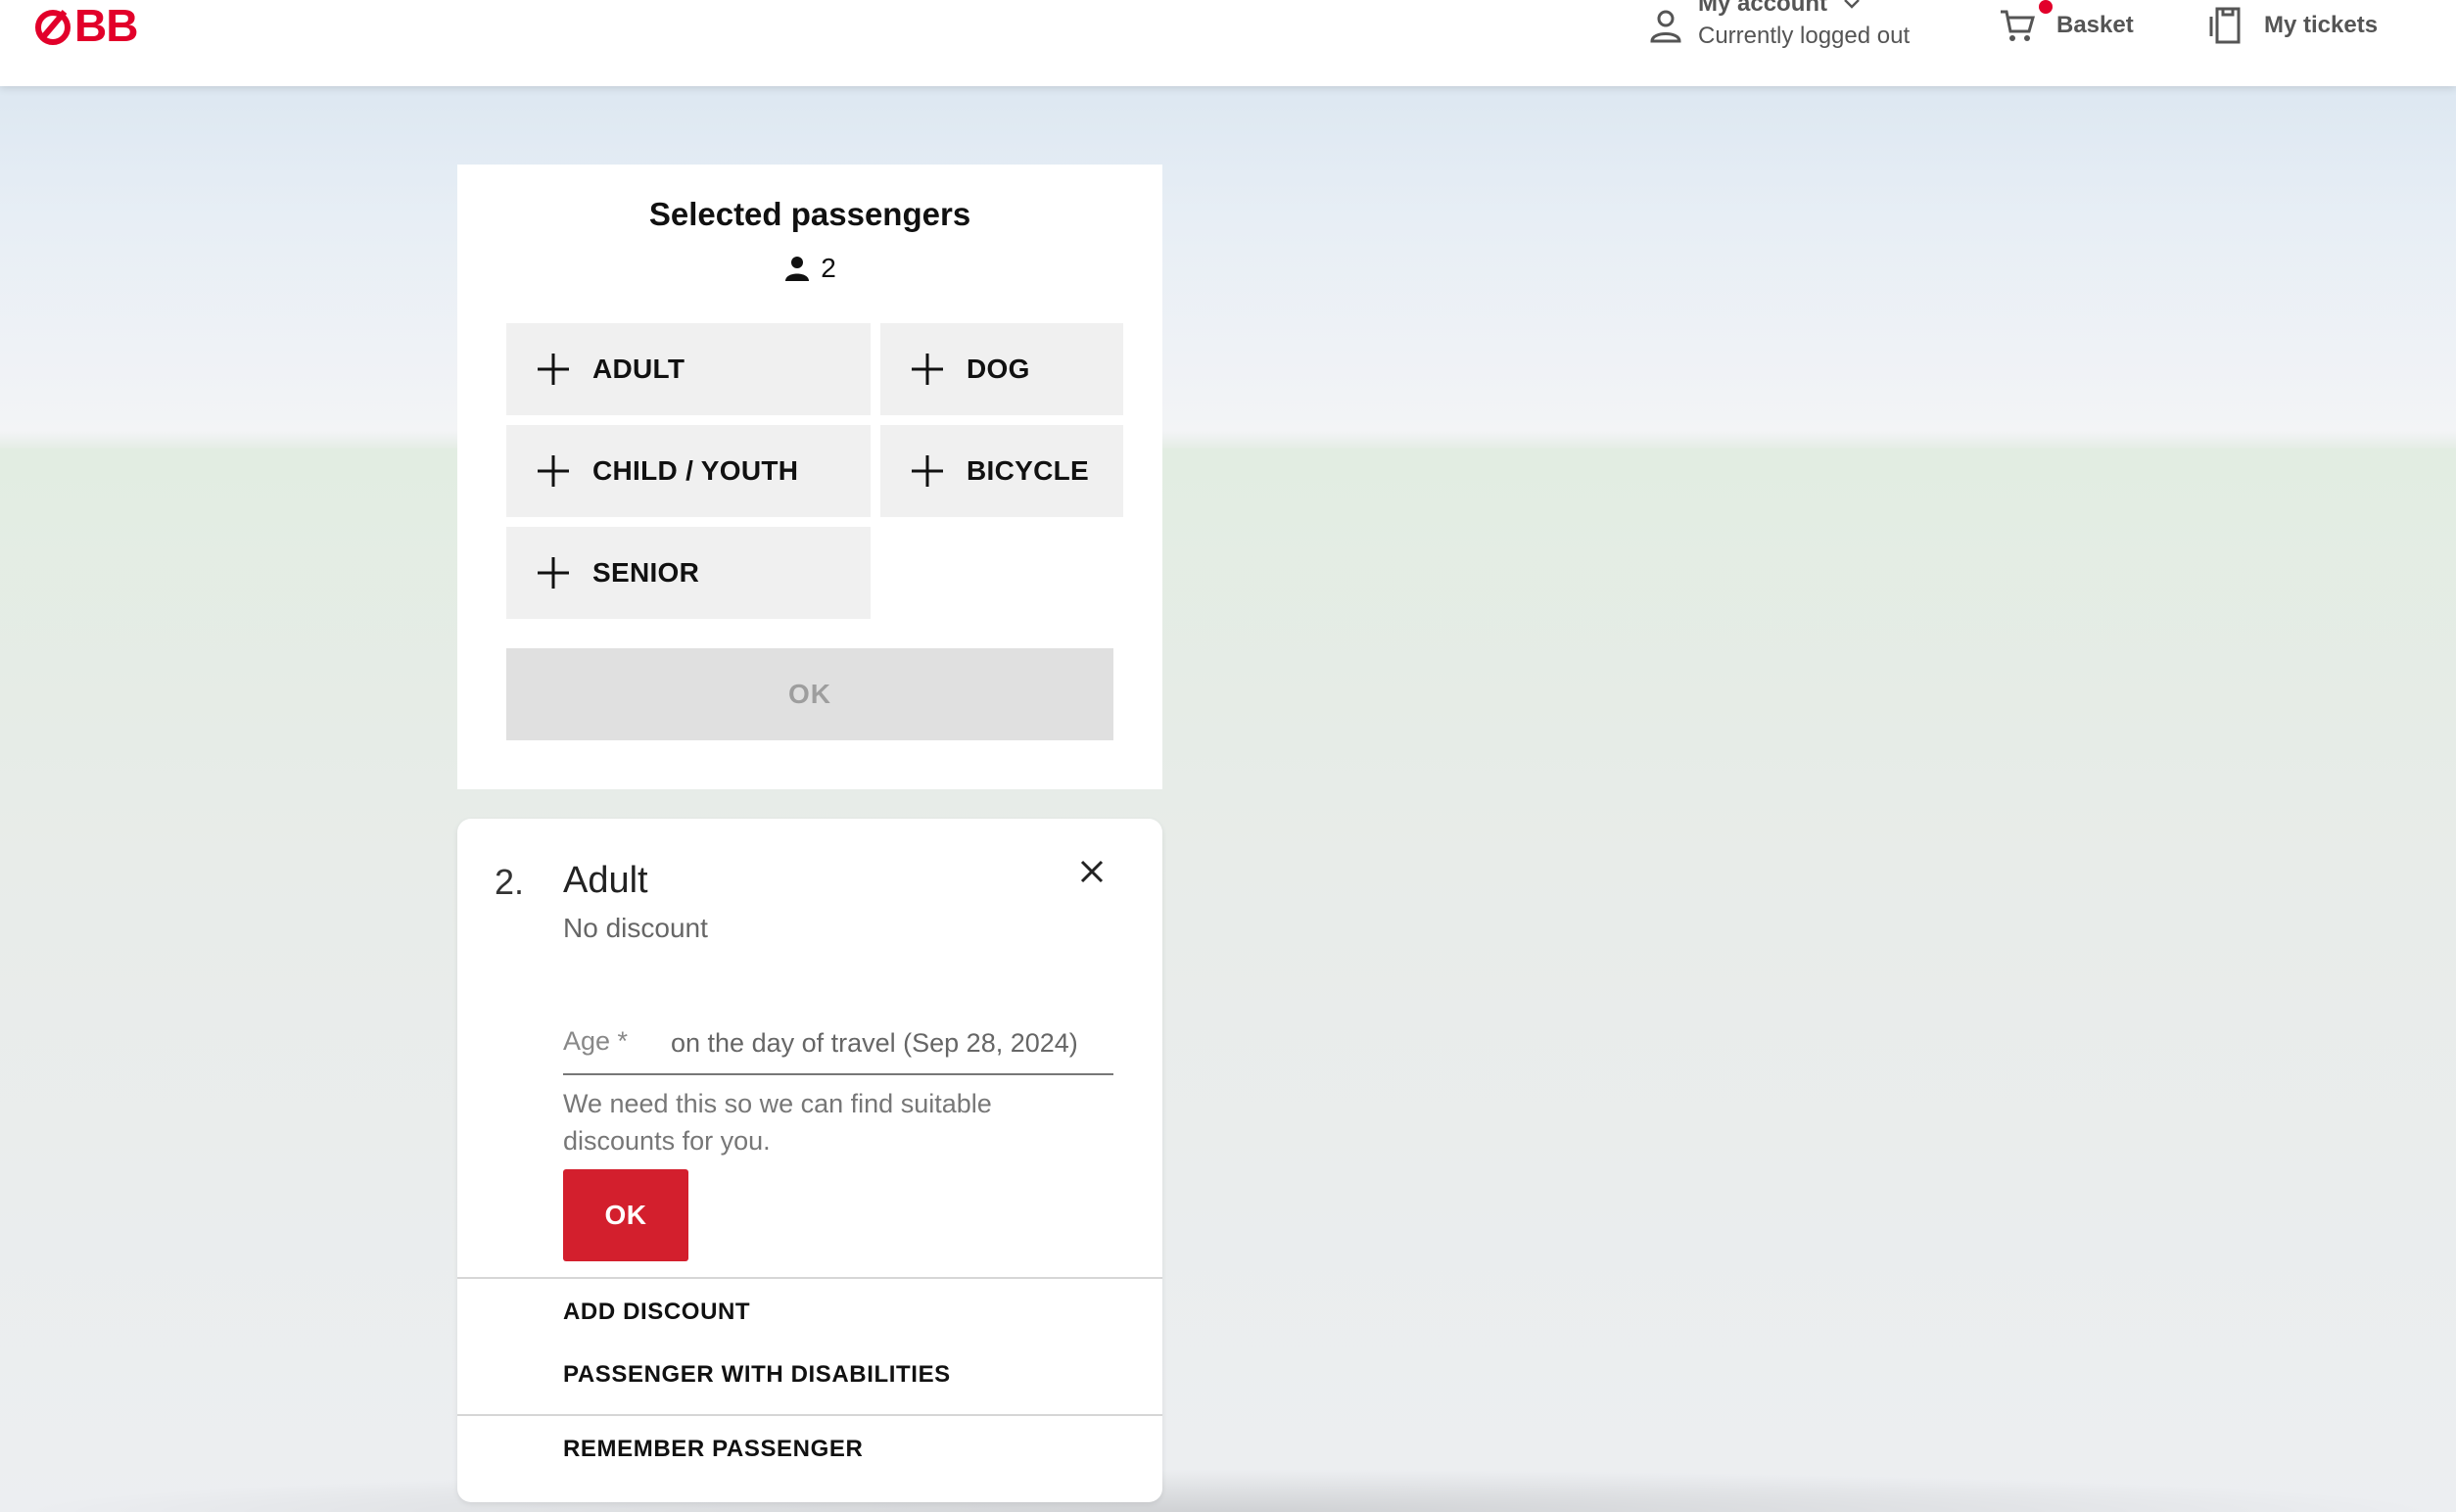 This screenshot has height=1512, width=2456. What do you see at coordinates (510, 882) in the screenshot?
I see `passenger-number: 2.` at bounding box center [510, 882].